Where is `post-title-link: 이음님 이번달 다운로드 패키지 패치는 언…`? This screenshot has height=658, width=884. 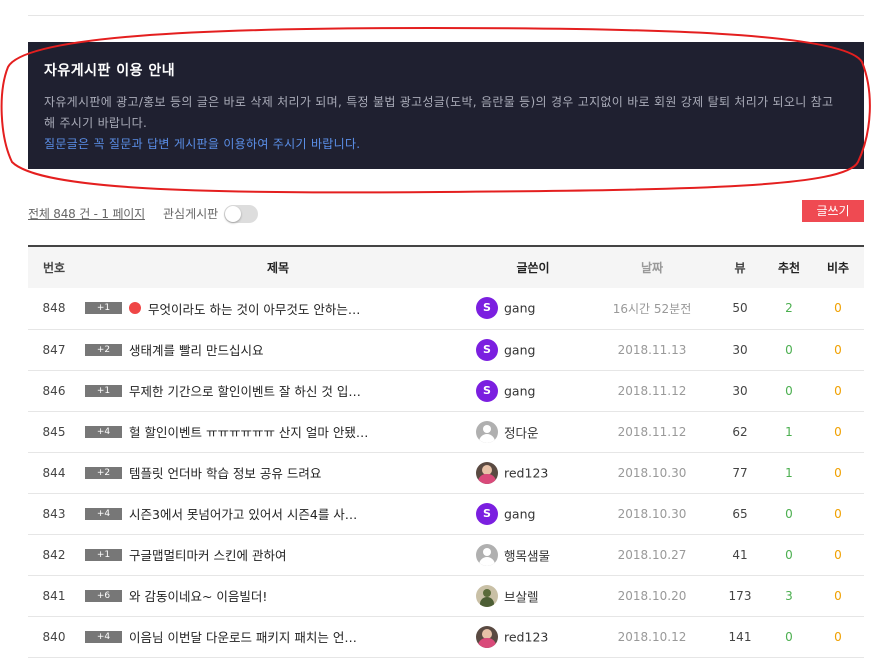
post-title-link: 이음님 이번달 다운로드 패키지 패치는 언… is located at coordinates (243, 637).